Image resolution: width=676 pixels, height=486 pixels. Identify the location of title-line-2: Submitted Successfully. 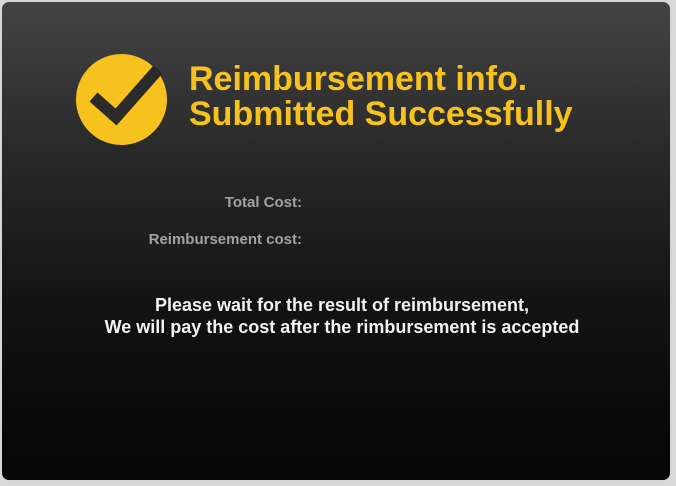
(381, 114).